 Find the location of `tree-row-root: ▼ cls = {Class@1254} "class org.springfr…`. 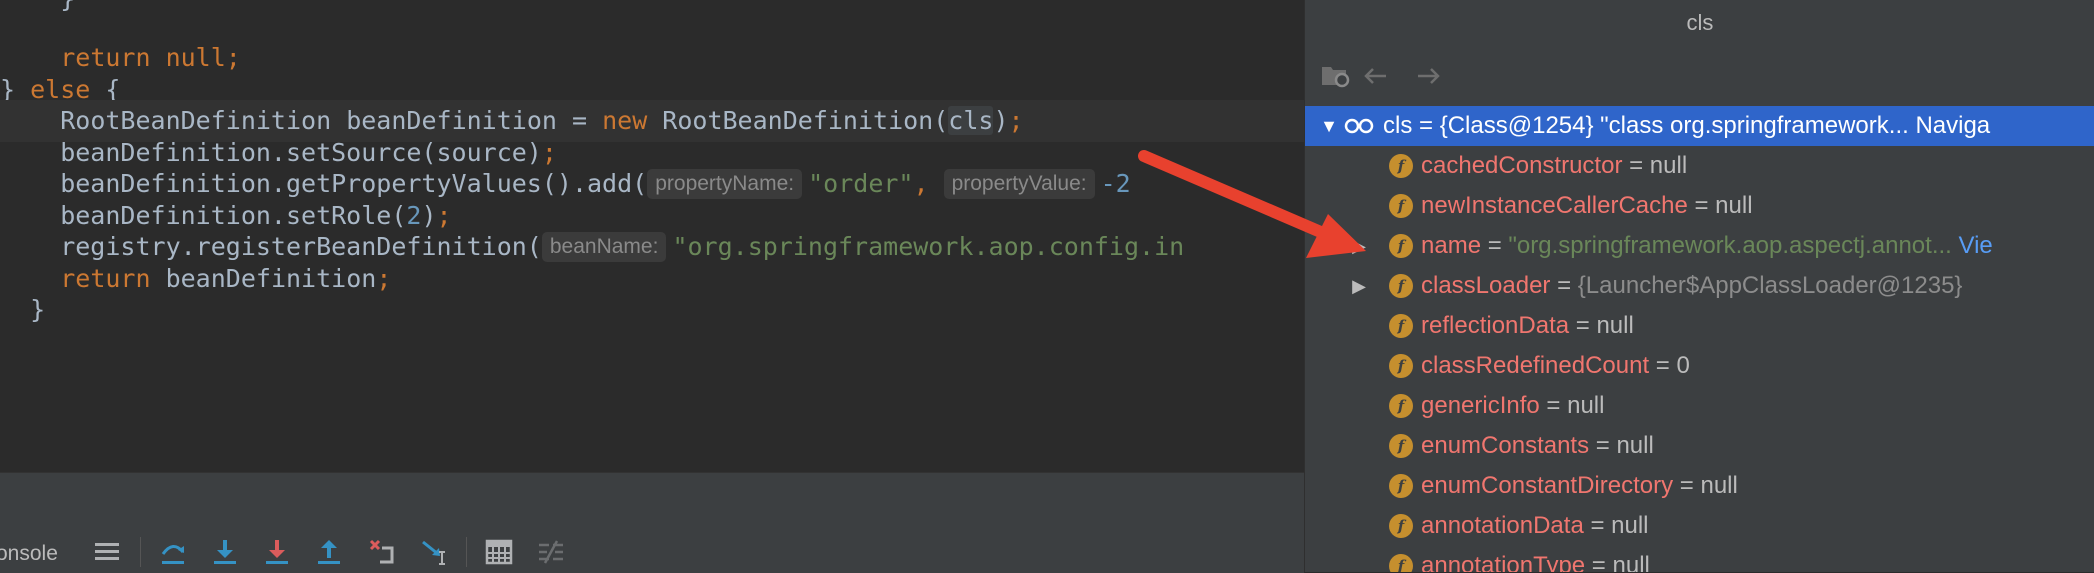

tree-row-root: ▼ cls = {Class@1254} "class org.springfr… is located at coordinates (1699, 126).